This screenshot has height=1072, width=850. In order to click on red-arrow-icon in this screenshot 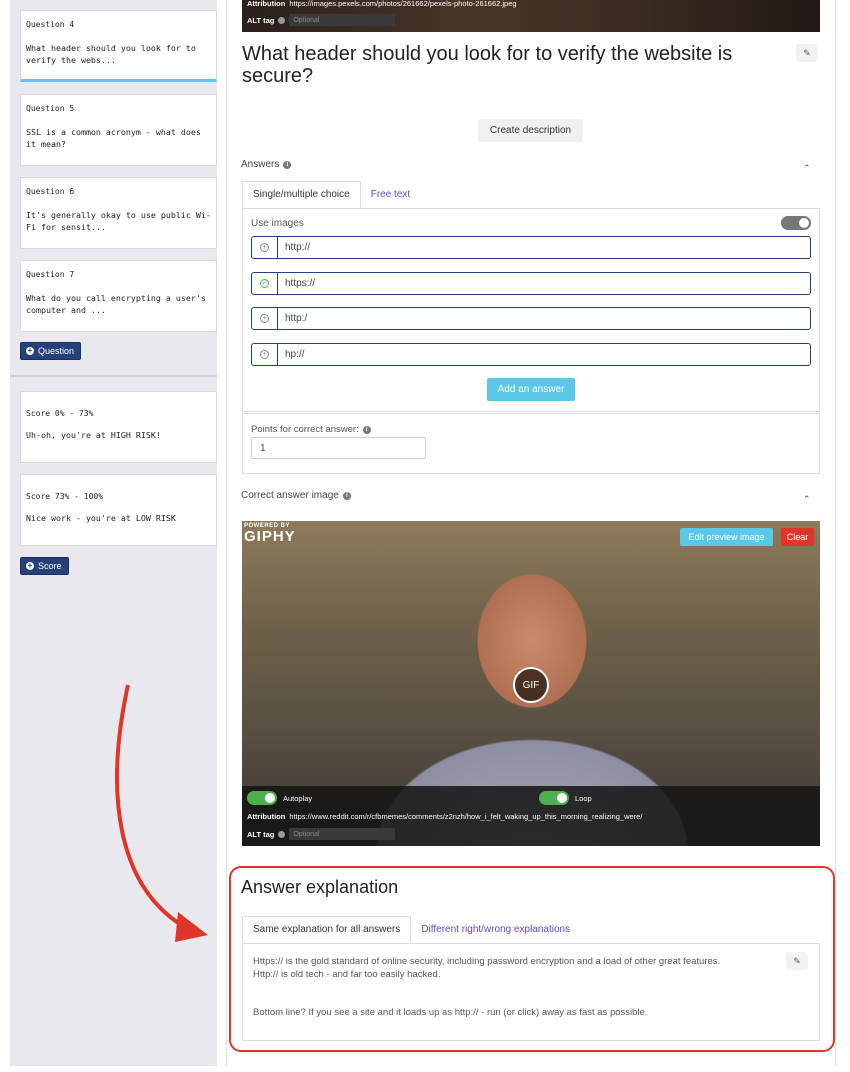, I will do `click(161, 813)`.